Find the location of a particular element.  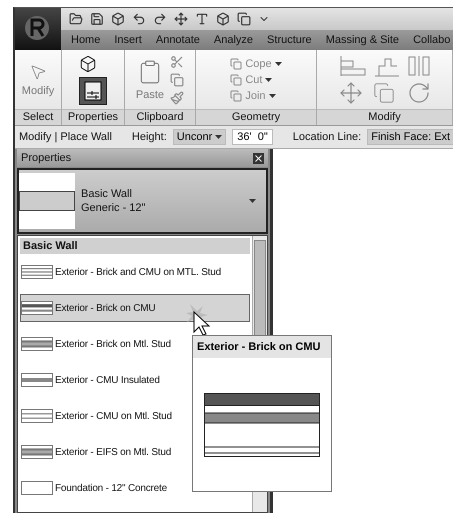

mode-label: Modify | Place Wall is located at coordinates (65, 137).